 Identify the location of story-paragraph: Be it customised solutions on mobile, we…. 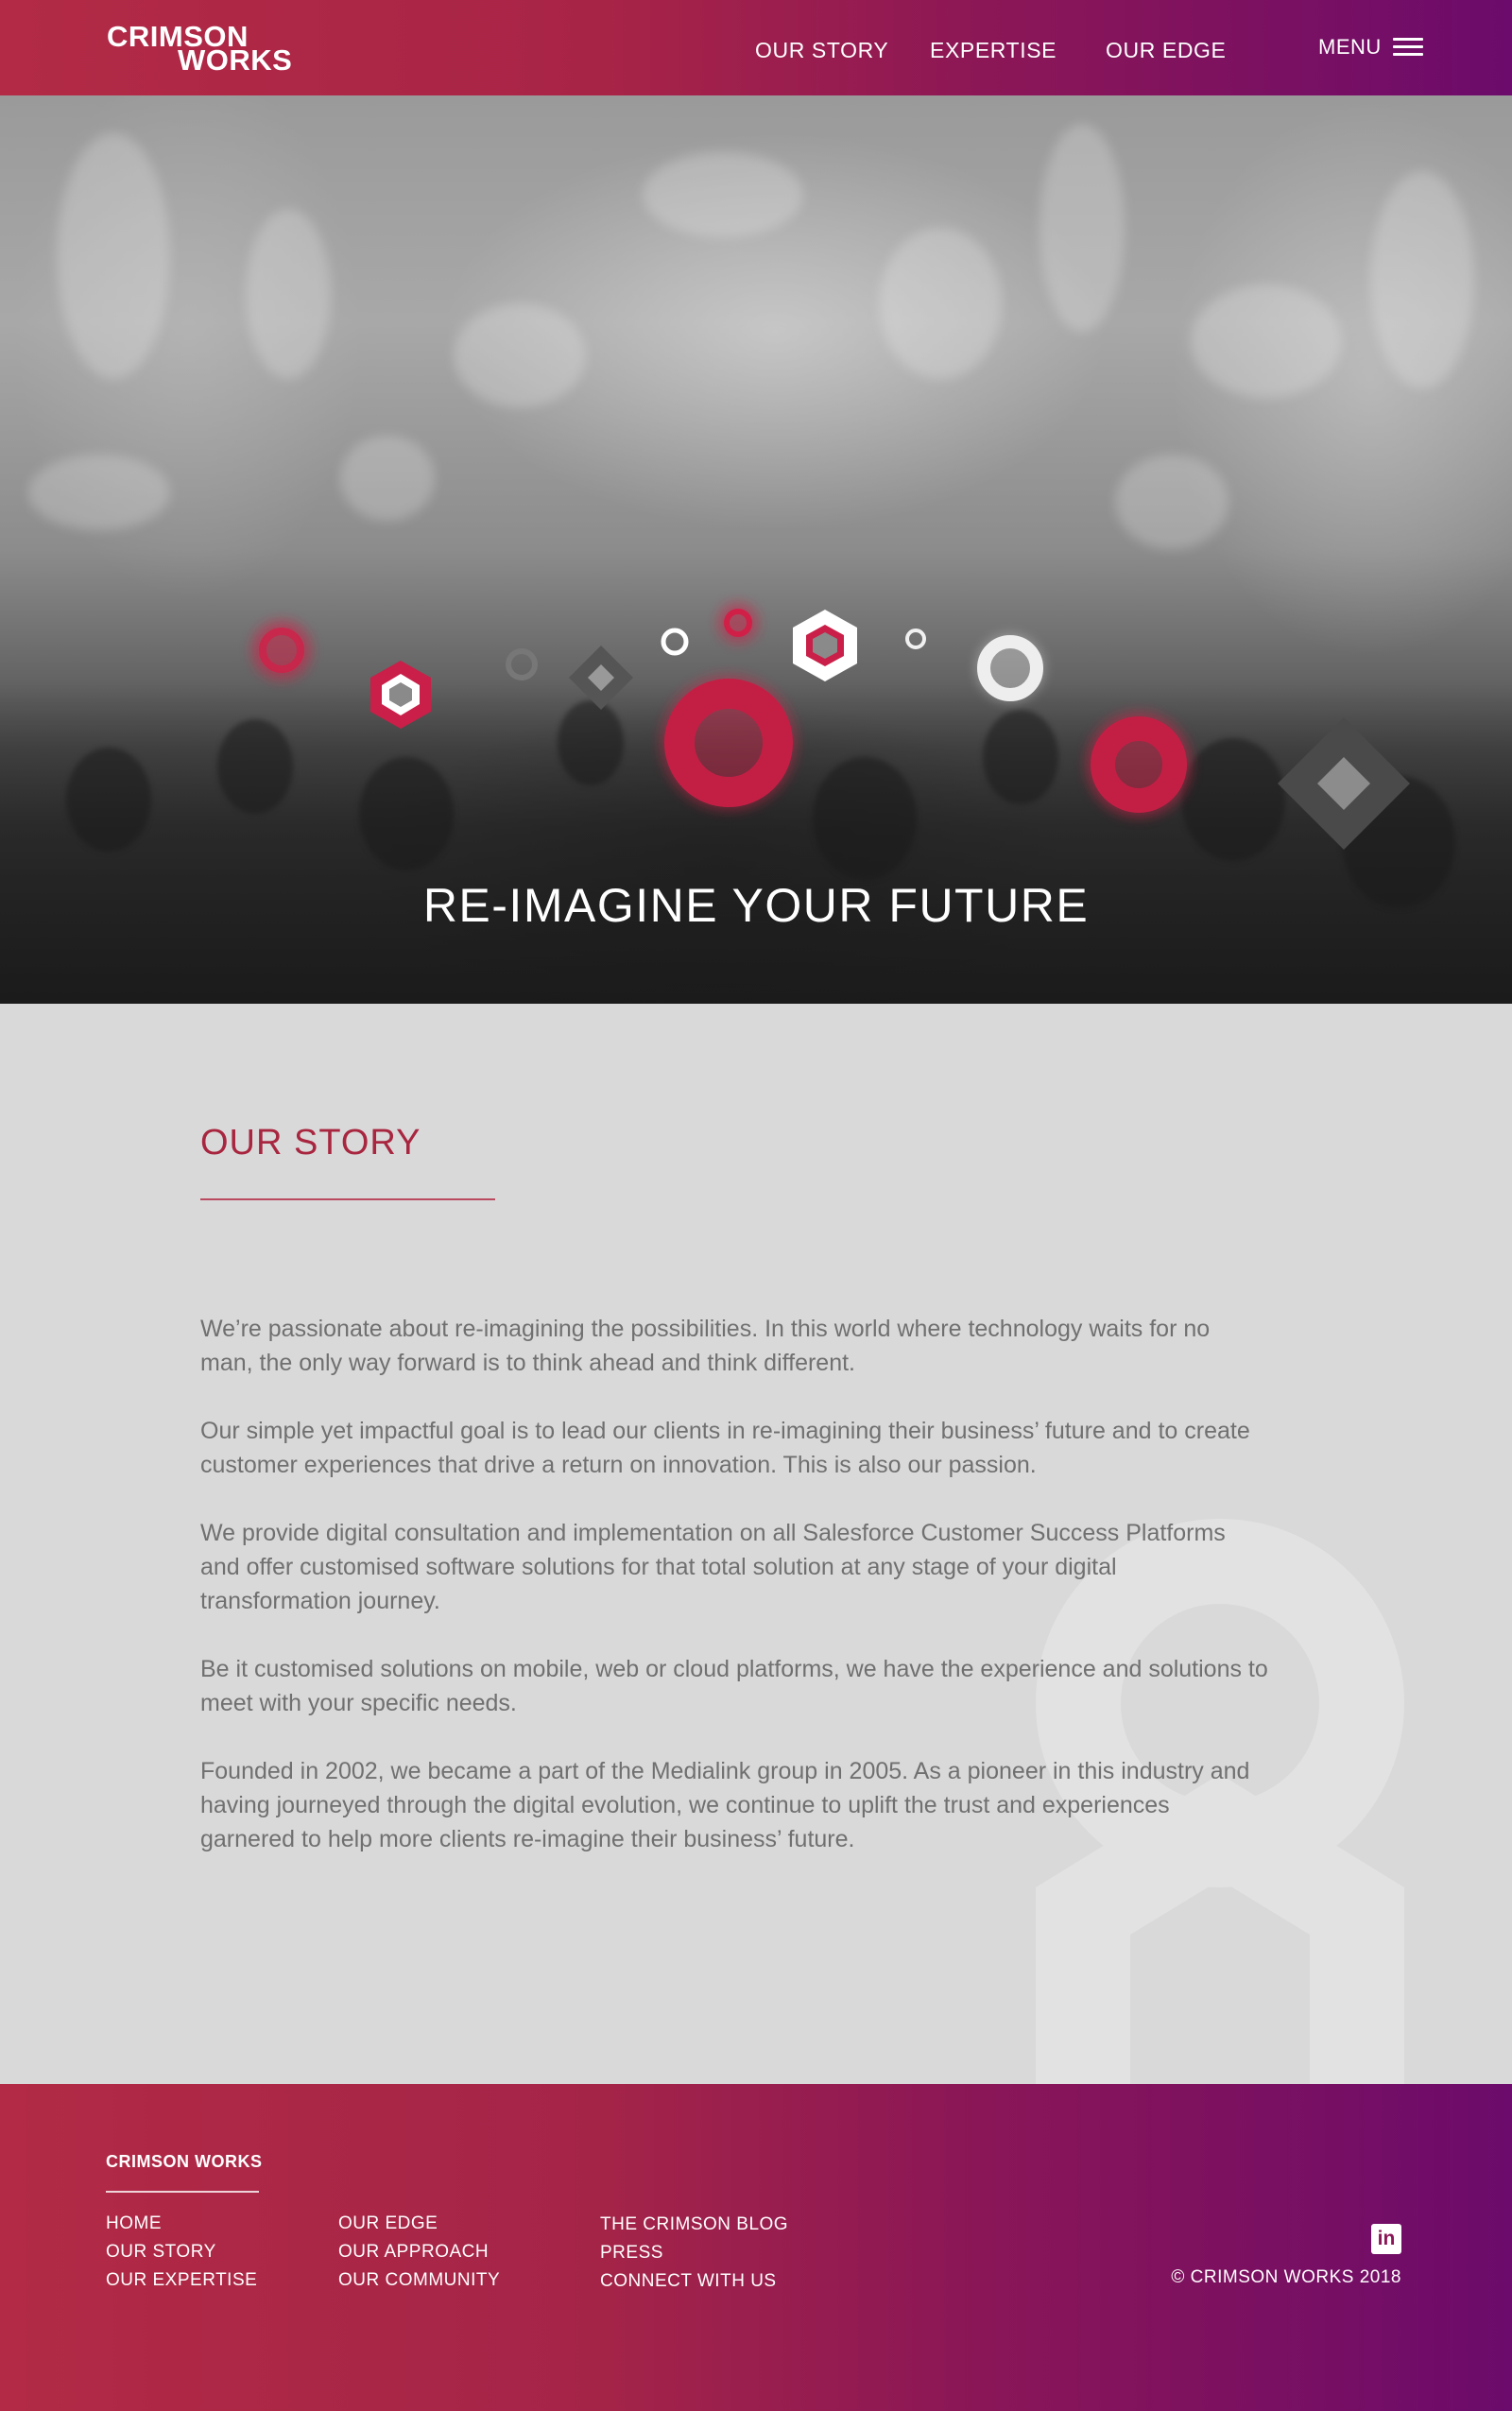
(734, 1686).